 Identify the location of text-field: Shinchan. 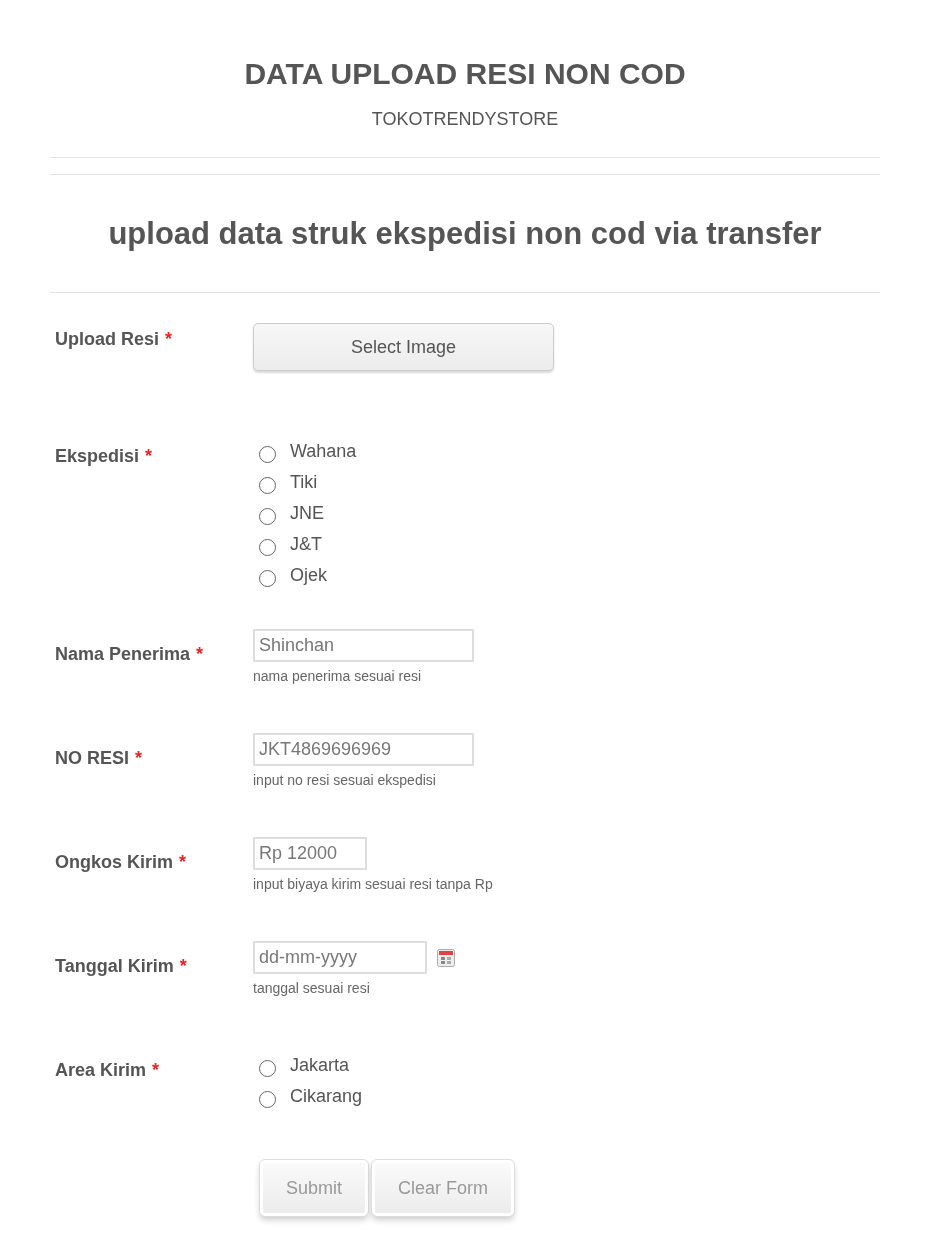
(363, 646).